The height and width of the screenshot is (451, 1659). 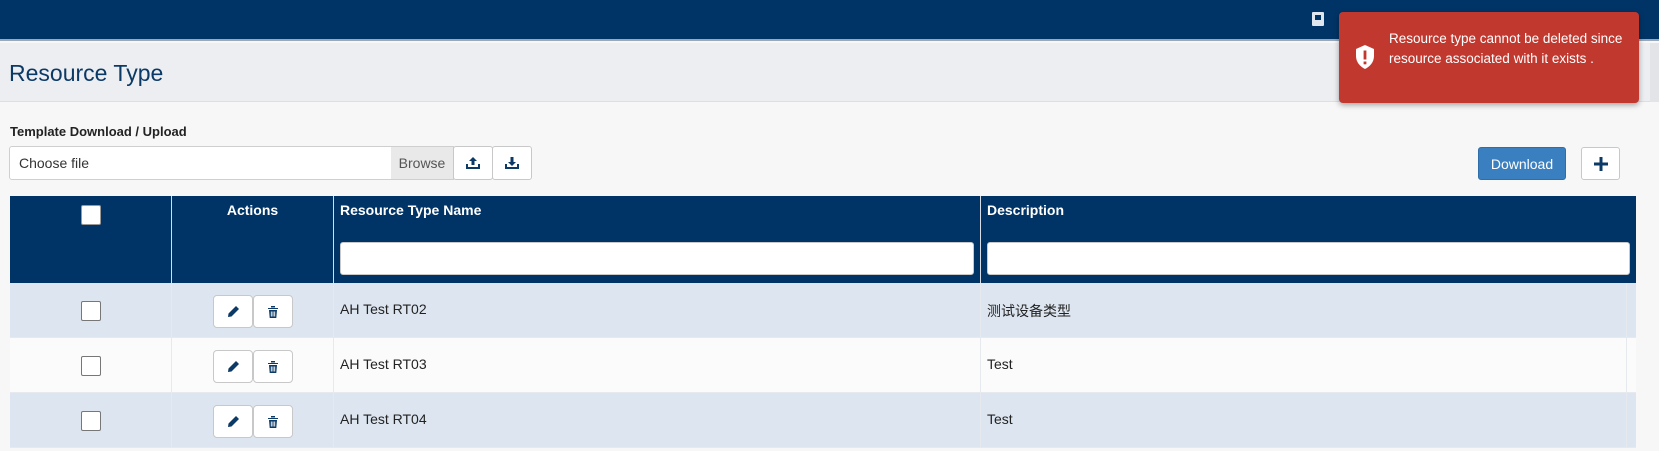 What do you see at coordinates (1365, 57) in the screenshot?
I see `alert-shield-icon` at bounding box center [1365, 57].